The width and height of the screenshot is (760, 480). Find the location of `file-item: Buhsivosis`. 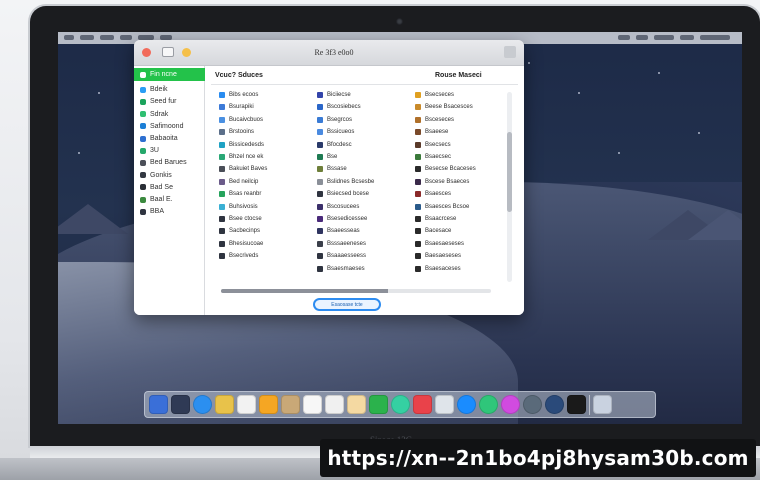

file-item: Buhsivosis is located at coordinates (263, 207).